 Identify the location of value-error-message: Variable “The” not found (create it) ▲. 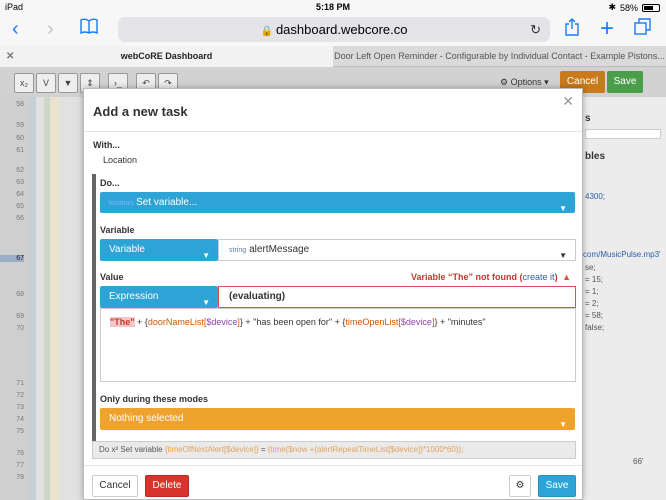
(491, 277).